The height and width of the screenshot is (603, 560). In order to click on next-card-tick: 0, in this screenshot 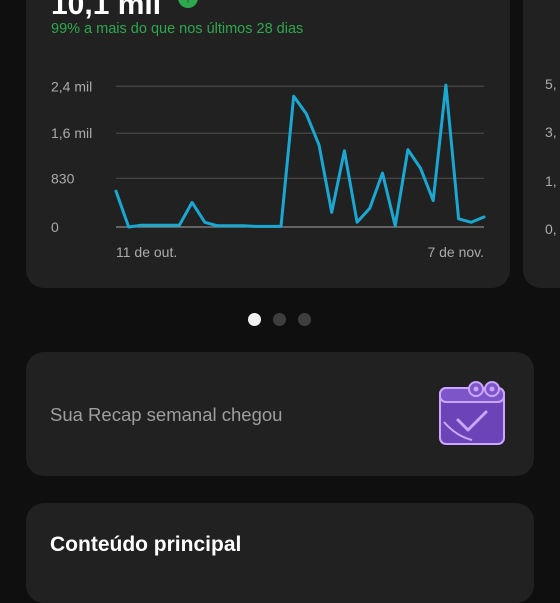, I will do `click(551, 229)`.